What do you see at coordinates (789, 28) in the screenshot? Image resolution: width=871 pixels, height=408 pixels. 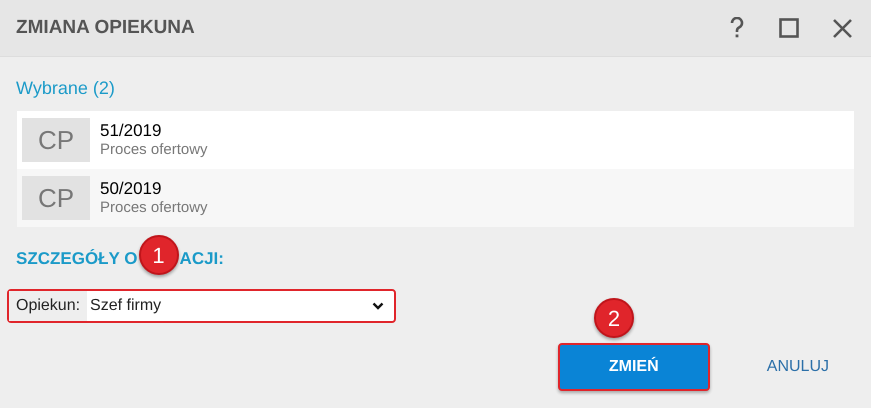 I see `maximize-icon` at bounding box center [789, 28].